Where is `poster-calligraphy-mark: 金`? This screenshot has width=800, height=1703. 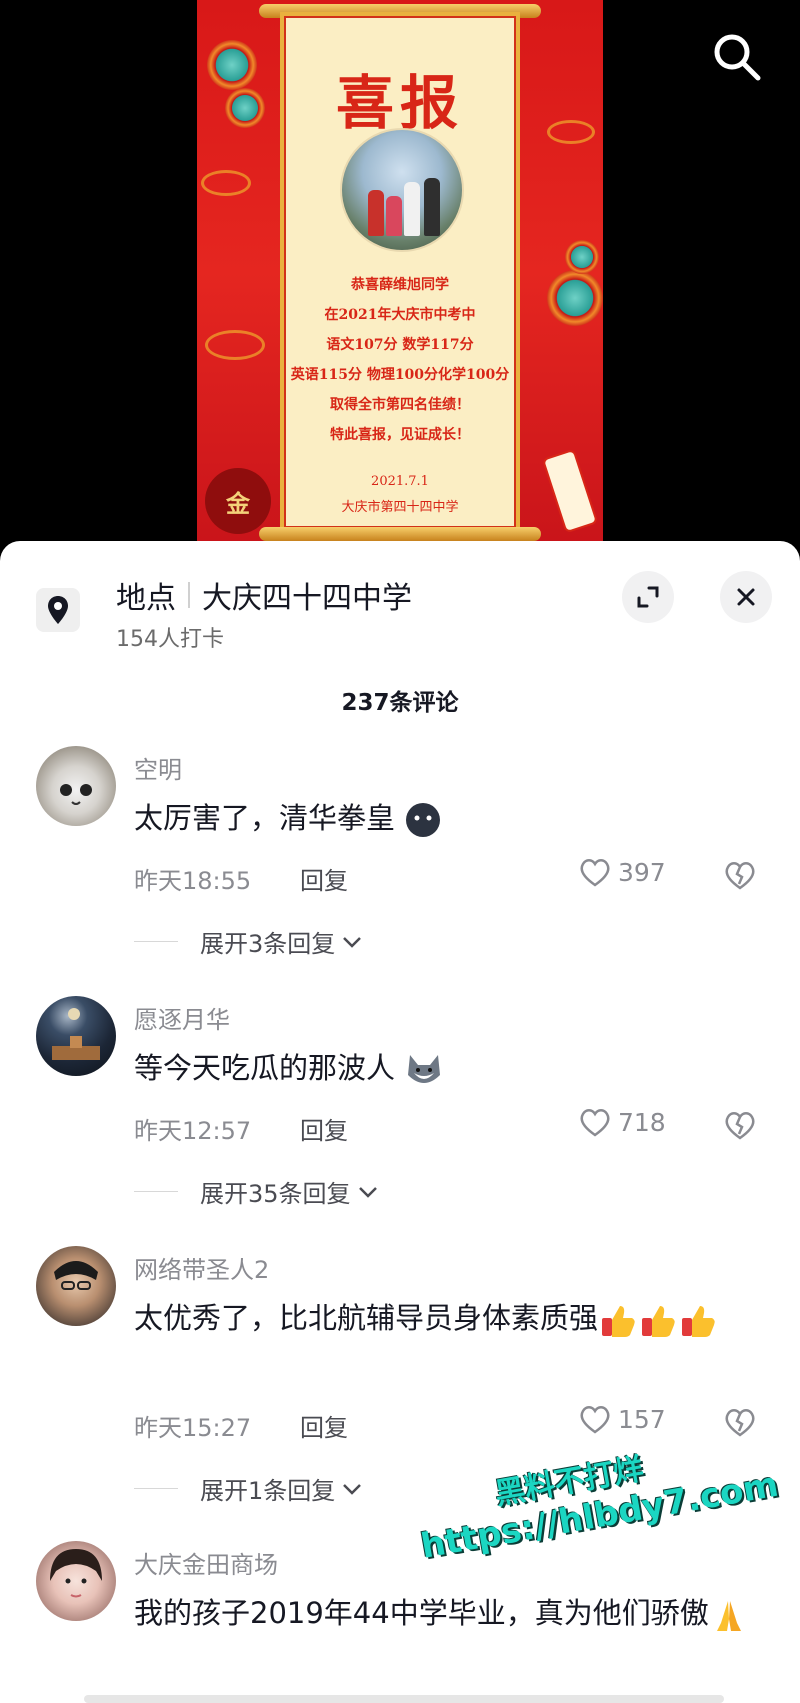 poster-calligraphy-mark: 金 is located at coordinates (238, 501).